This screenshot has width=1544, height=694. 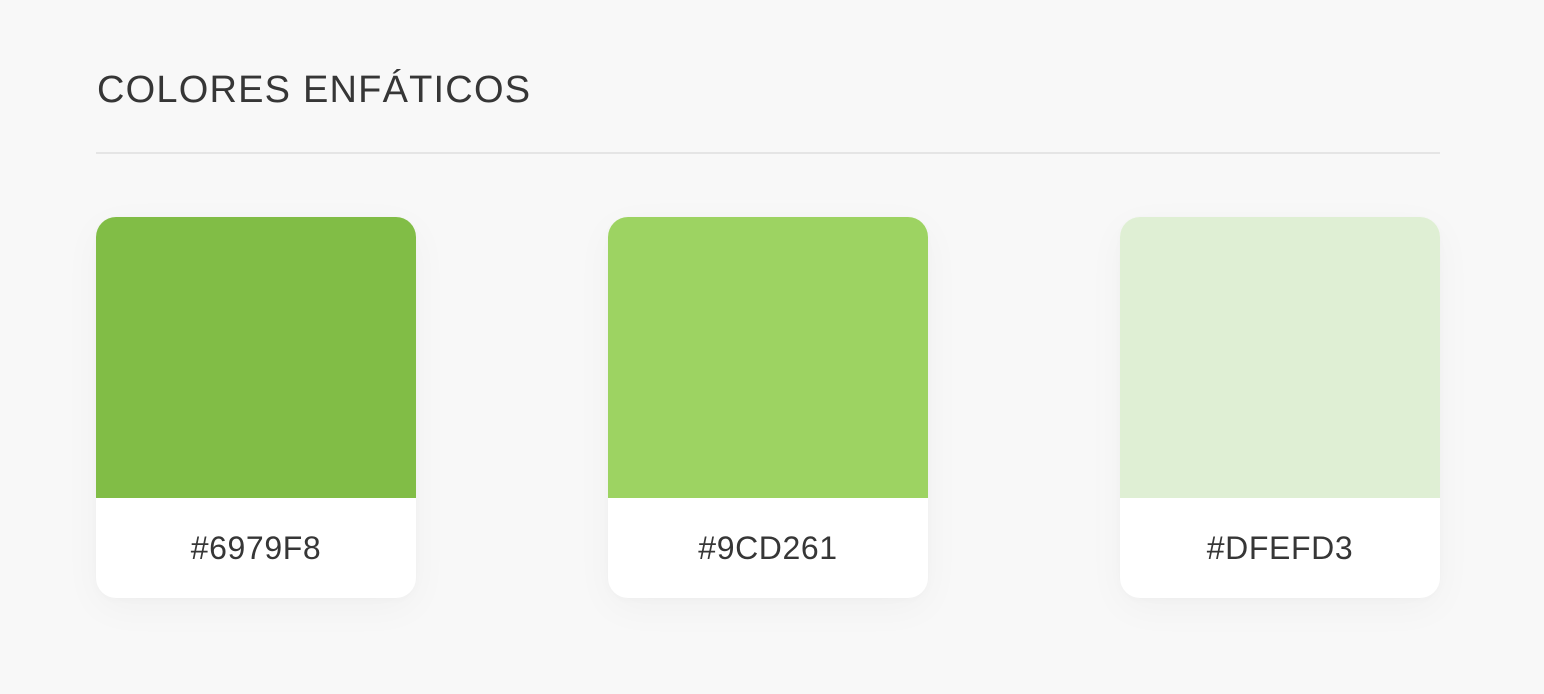 I want to click on color-swatch-card: #6979F8, so click(x=256, y=407).